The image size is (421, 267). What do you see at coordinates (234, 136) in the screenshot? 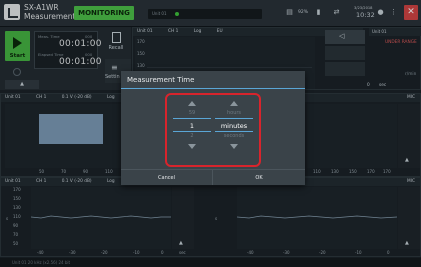
I see `unit-below: seconds` at bounding box center [234, 136].